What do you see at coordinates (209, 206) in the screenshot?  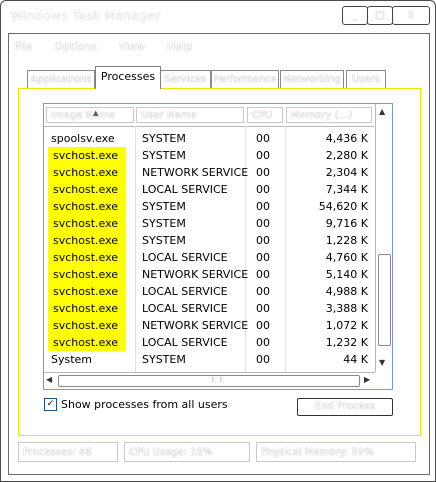 I see `table-row: svchost.exe SYSTEM 00 54,620 K` at bounding box center [209, 206].